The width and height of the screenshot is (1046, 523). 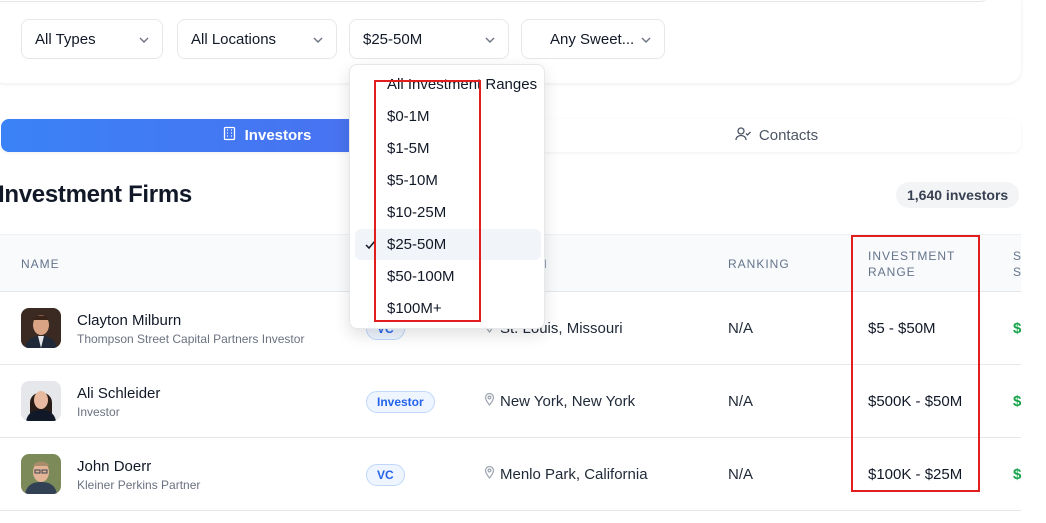 I want to click on page-title: Investment Firms, so click(x=96, y=194).